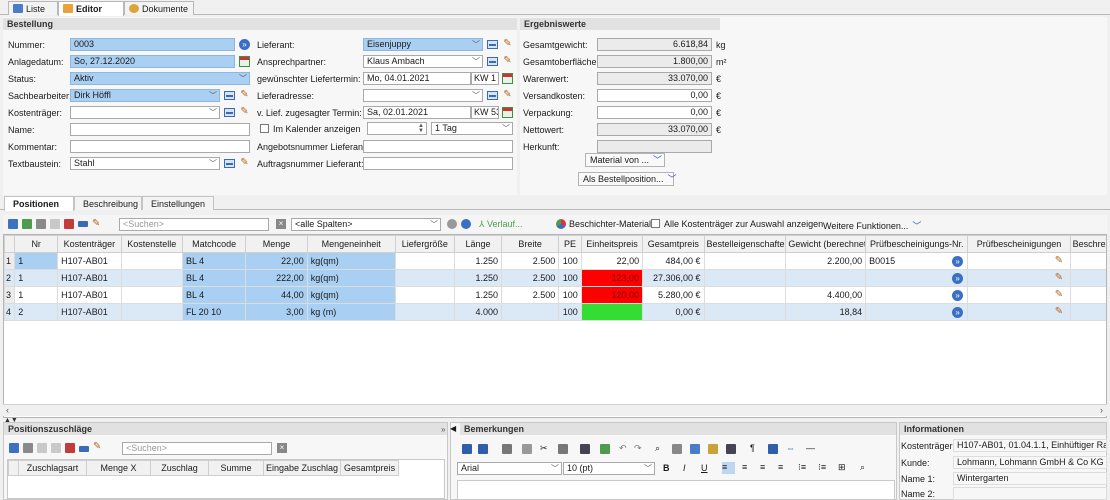  I want to click on columns-filter-select: <alle Spalten> ﹀, so click(366, 224).